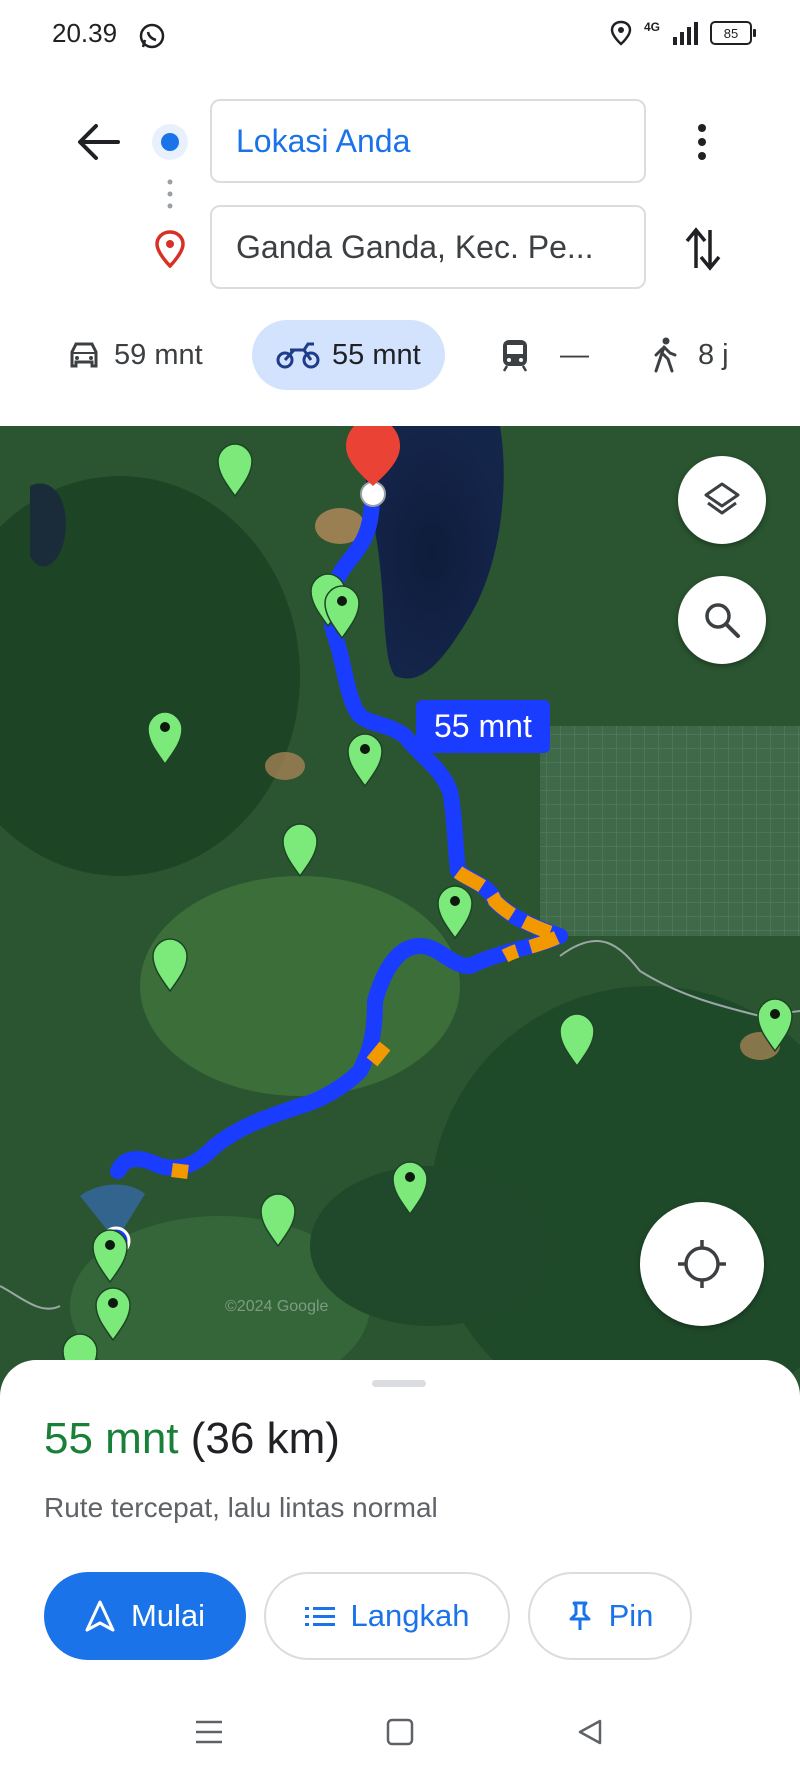 The width and height of the screenshot is (800, 1778). Describe the element at coordinates (209, 1732) in the screenshot. I see `menu-nav-icon` at that location.